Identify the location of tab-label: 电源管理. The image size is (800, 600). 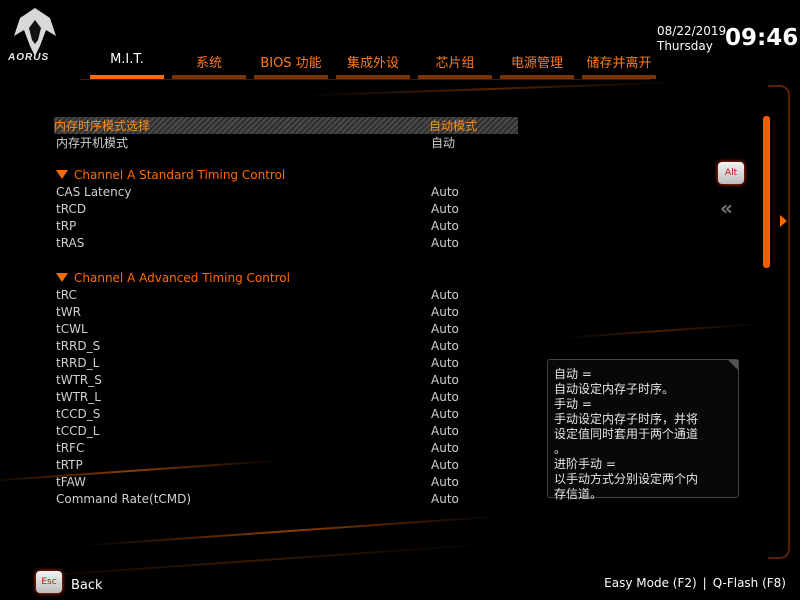
(536, 63).